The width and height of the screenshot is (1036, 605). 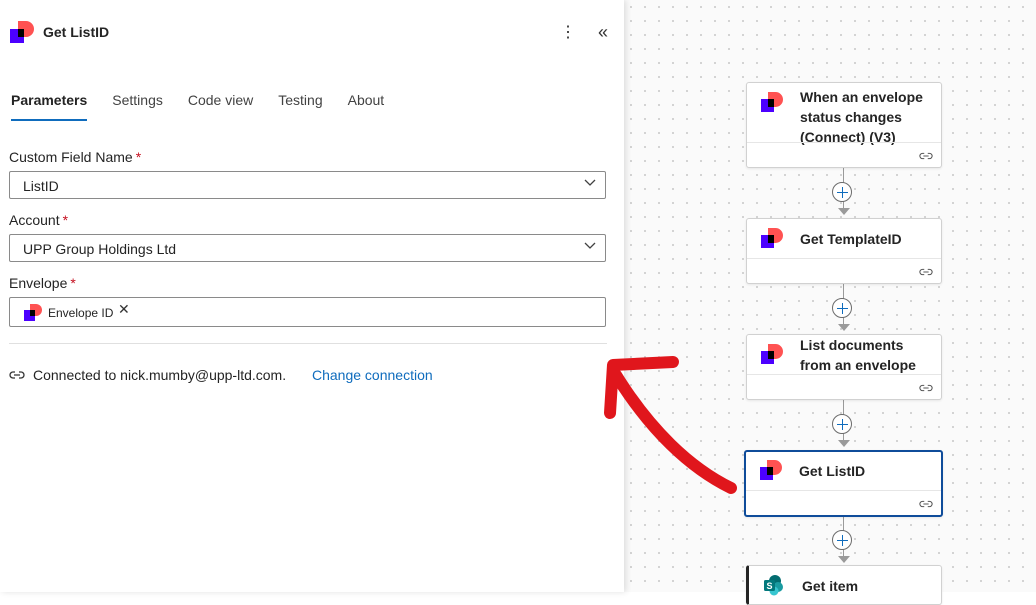 I want to click on flow-step-card-selected: Get ListID, so click(x=843, y=483).